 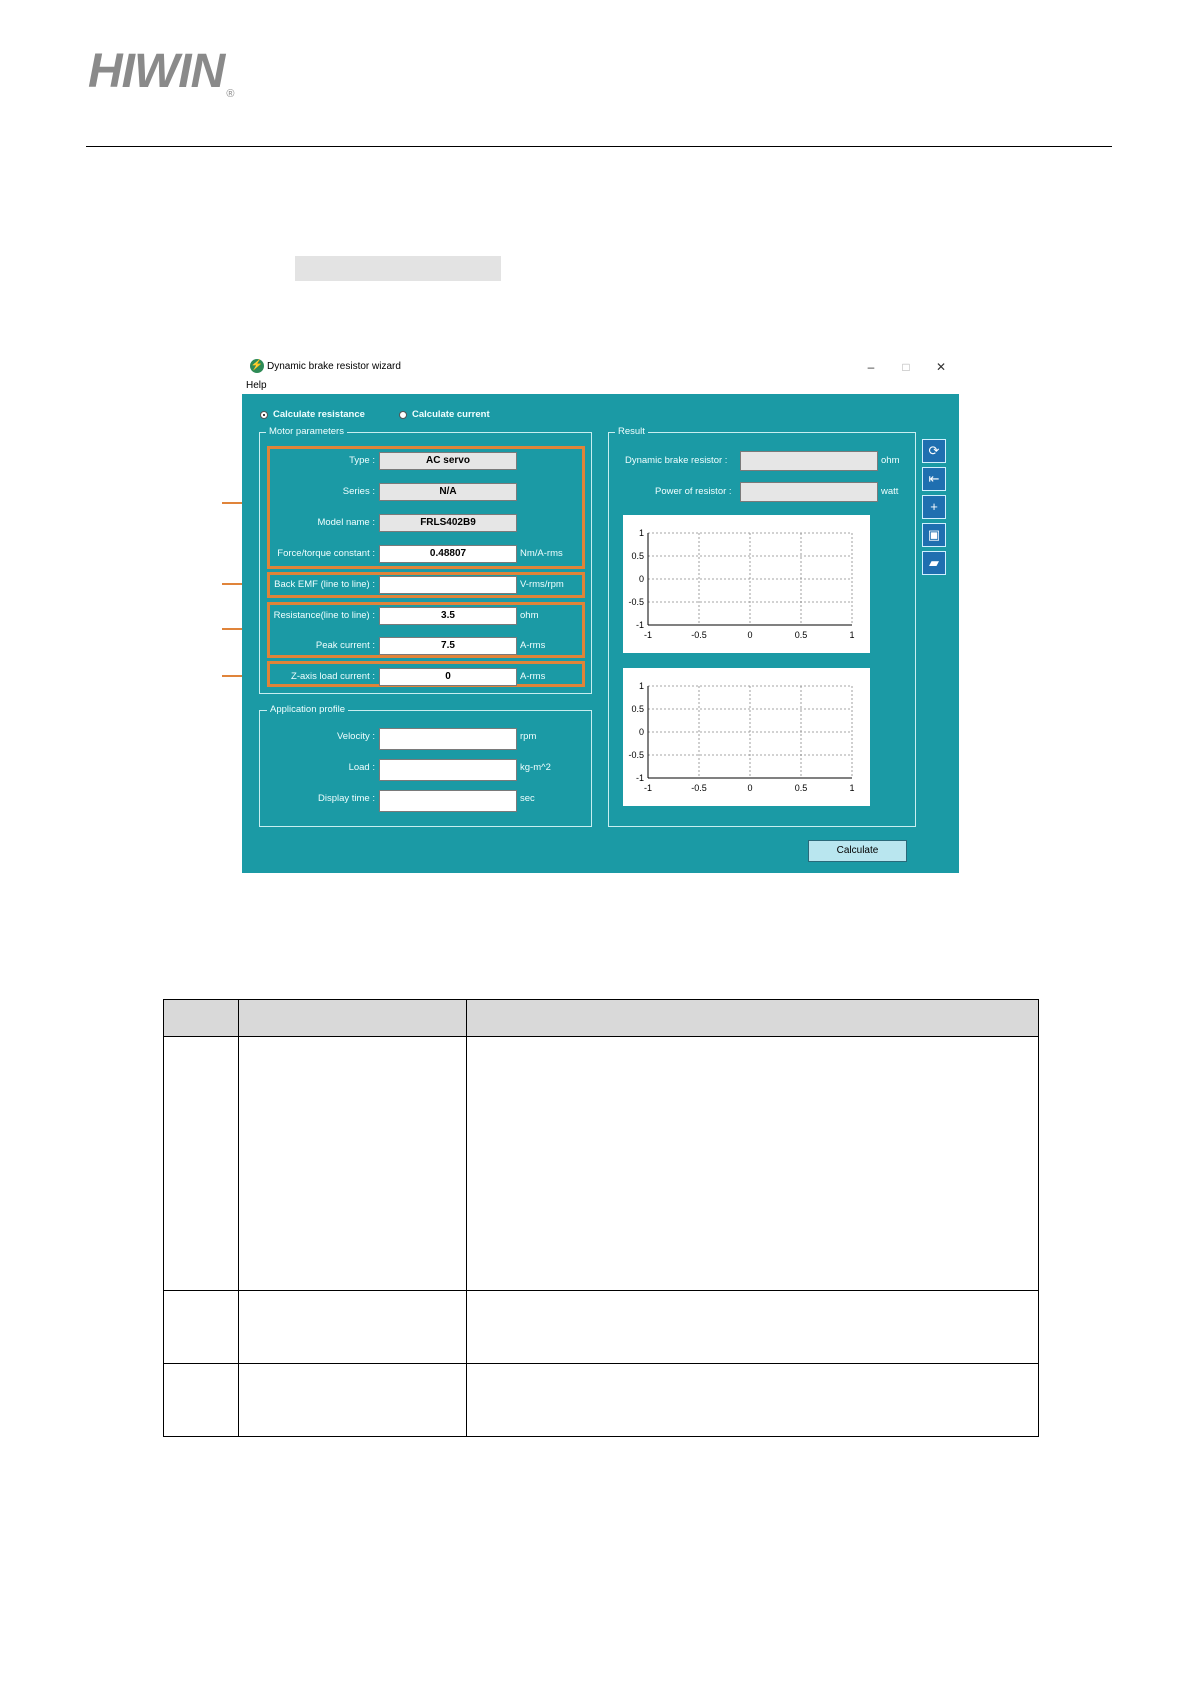 What do you see at coordinates (346, 798) in the screenshot?
I see `display-time-label: Display time :` at bounding box center [346, 798].